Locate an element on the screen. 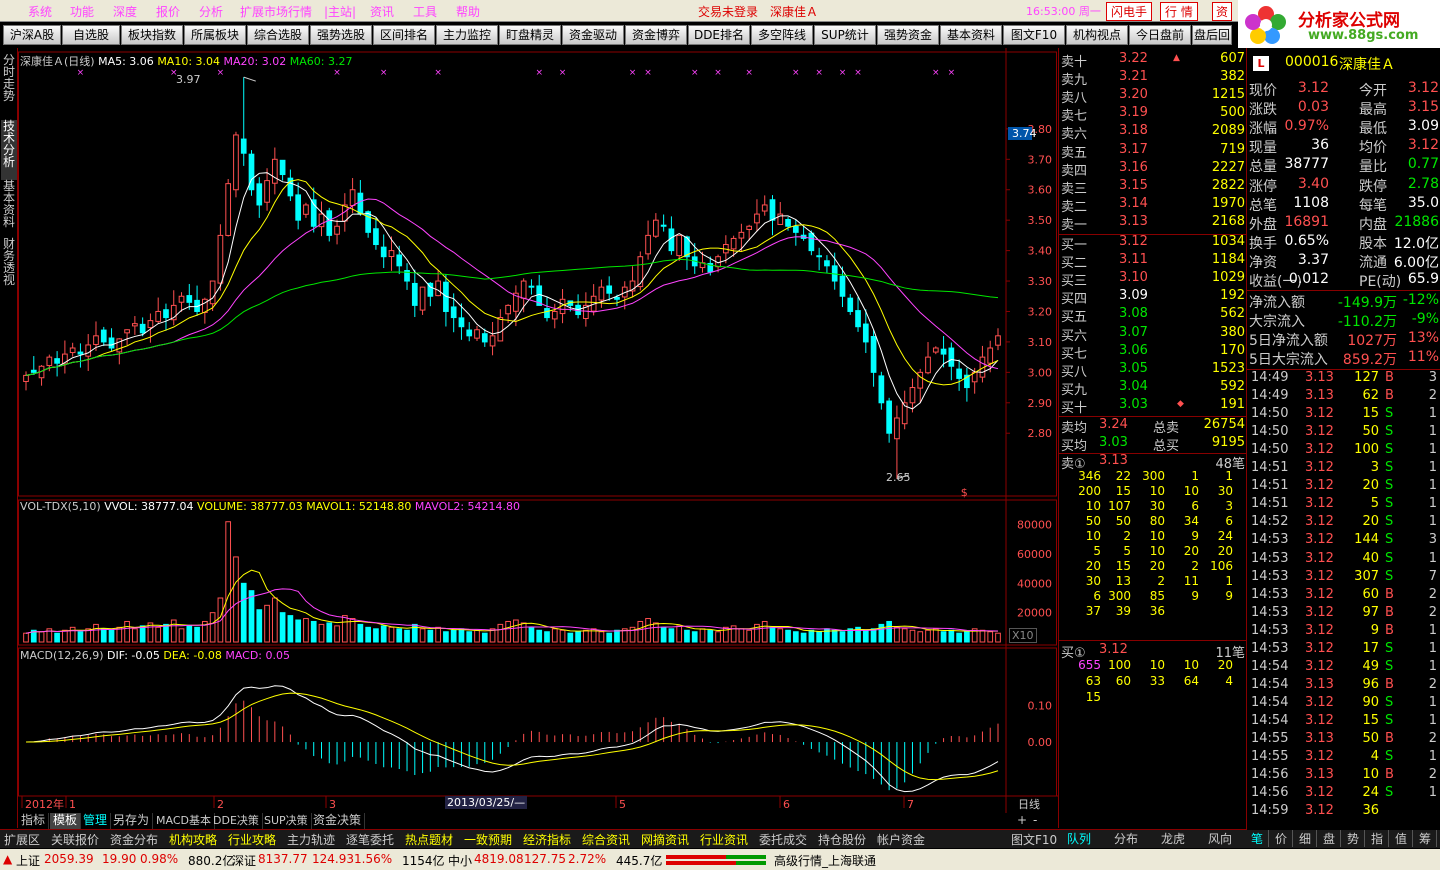 The image size is (1440, 870). buy-price: 3.05 is located at coordinates (1133, 368).